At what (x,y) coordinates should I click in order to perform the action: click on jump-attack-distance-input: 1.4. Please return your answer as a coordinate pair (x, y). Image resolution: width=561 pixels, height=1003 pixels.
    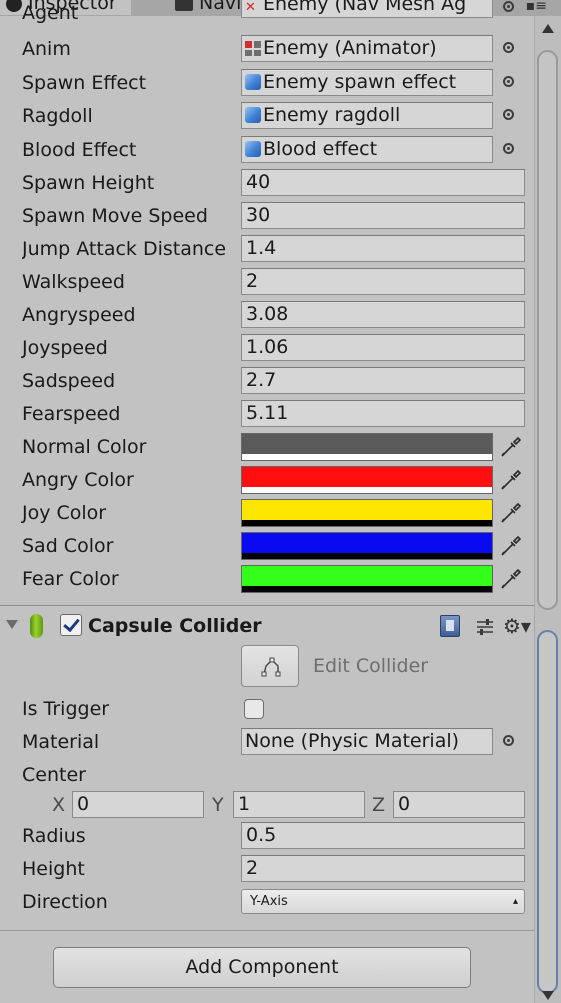
    Looking at the image, I should click on (383, 248).